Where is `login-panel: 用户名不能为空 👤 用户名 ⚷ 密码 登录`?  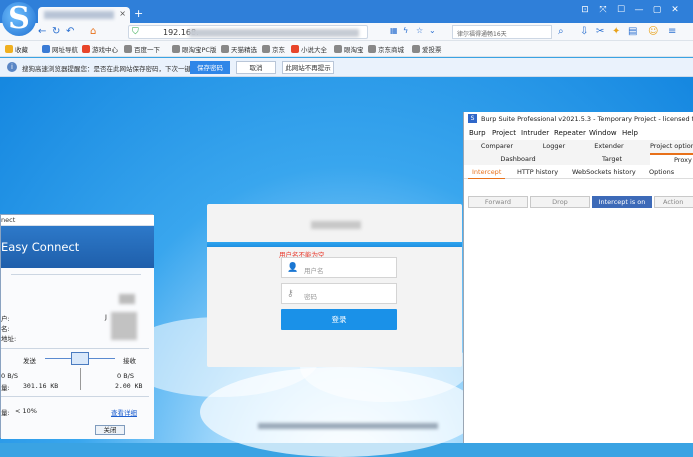
login-panel: 用户名不能为空 👤 用户名 ⚷ 密码 登录 is located at coordinates (334, 285).